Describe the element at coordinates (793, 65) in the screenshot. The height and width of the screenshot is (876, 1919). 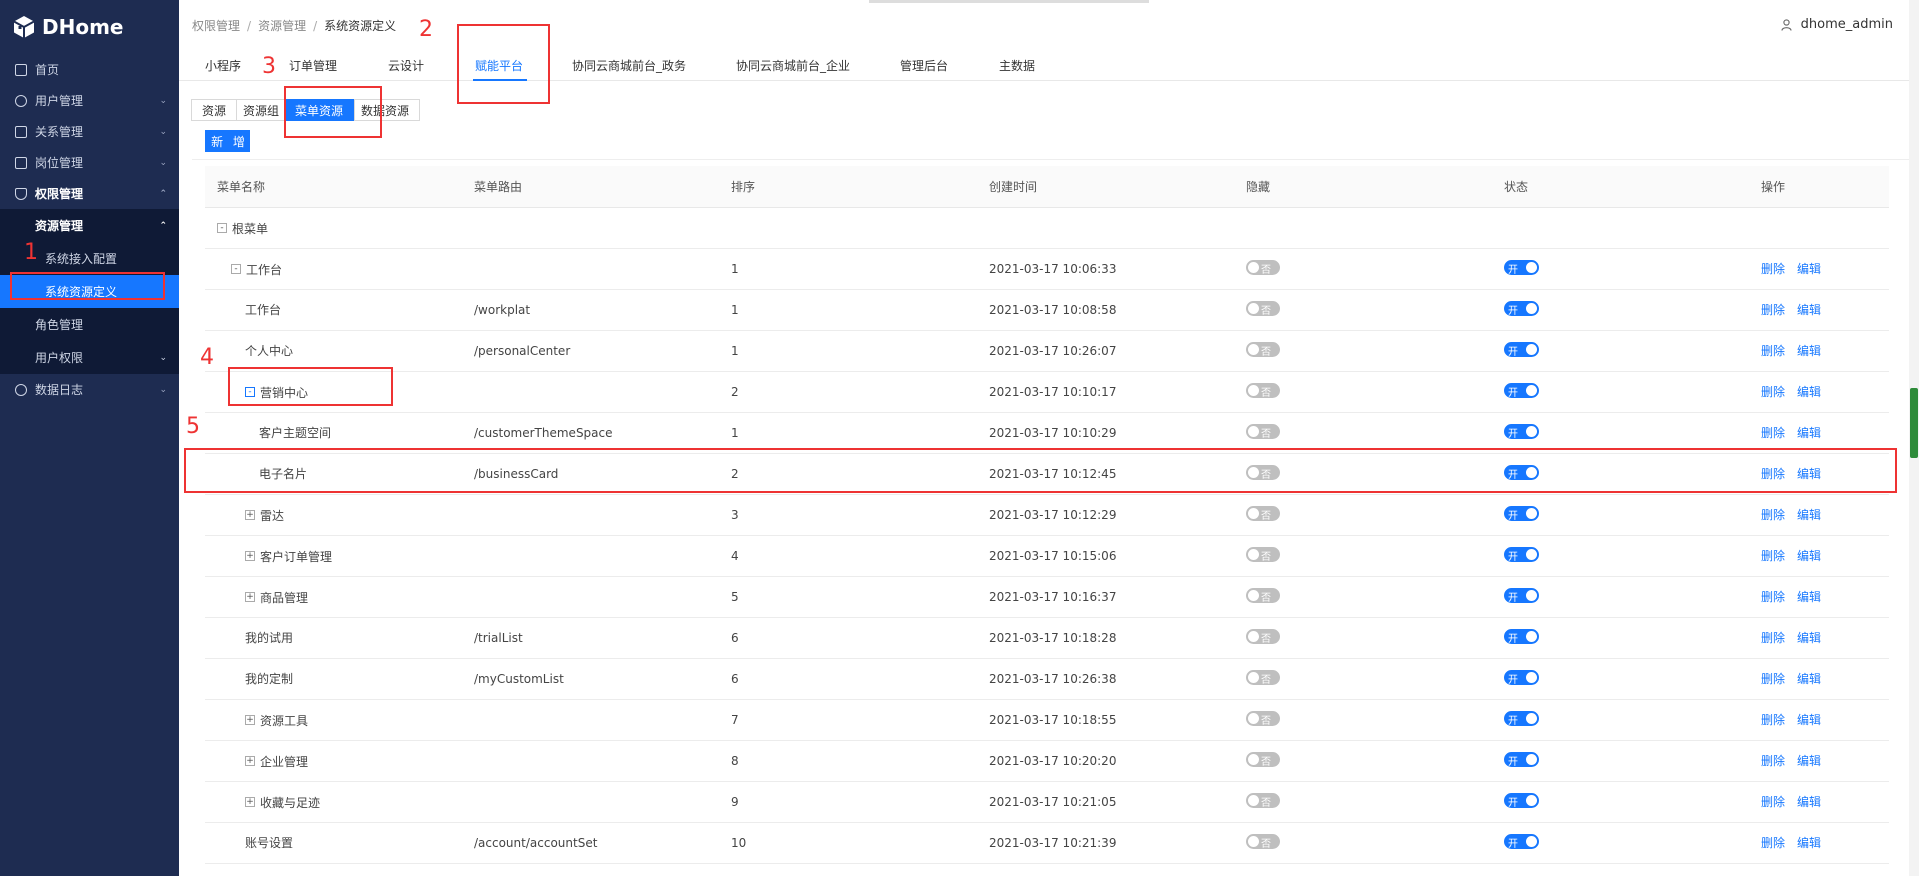
I see `tab-mall-enterprise: 协同云商城前台_企业` at that location.